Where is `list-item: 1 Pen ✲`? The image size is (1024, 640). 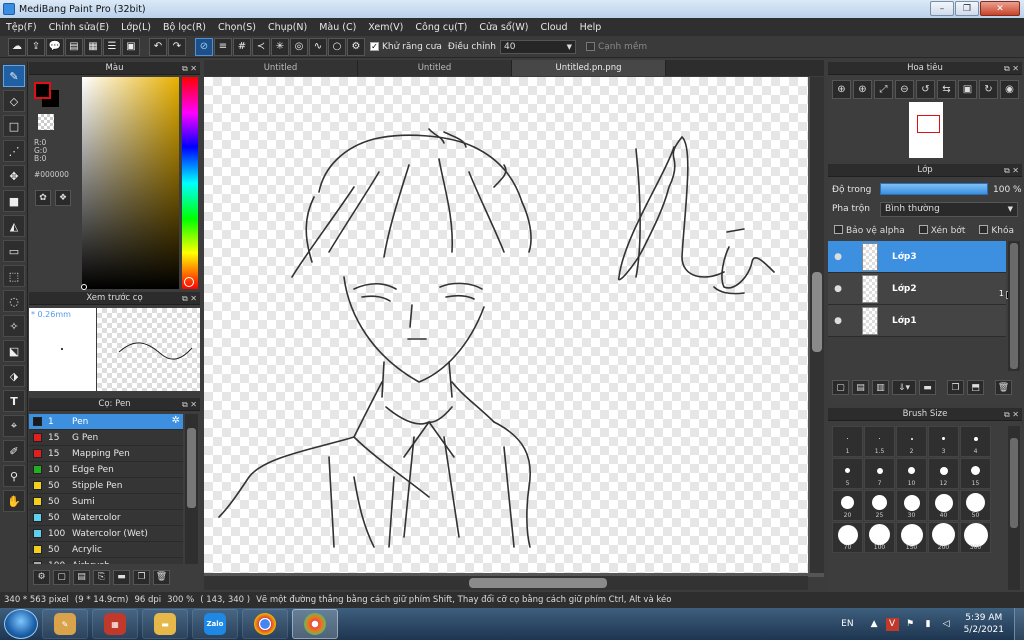
list-item: 1 Pen ✲ is located at coordinates (106, 422).